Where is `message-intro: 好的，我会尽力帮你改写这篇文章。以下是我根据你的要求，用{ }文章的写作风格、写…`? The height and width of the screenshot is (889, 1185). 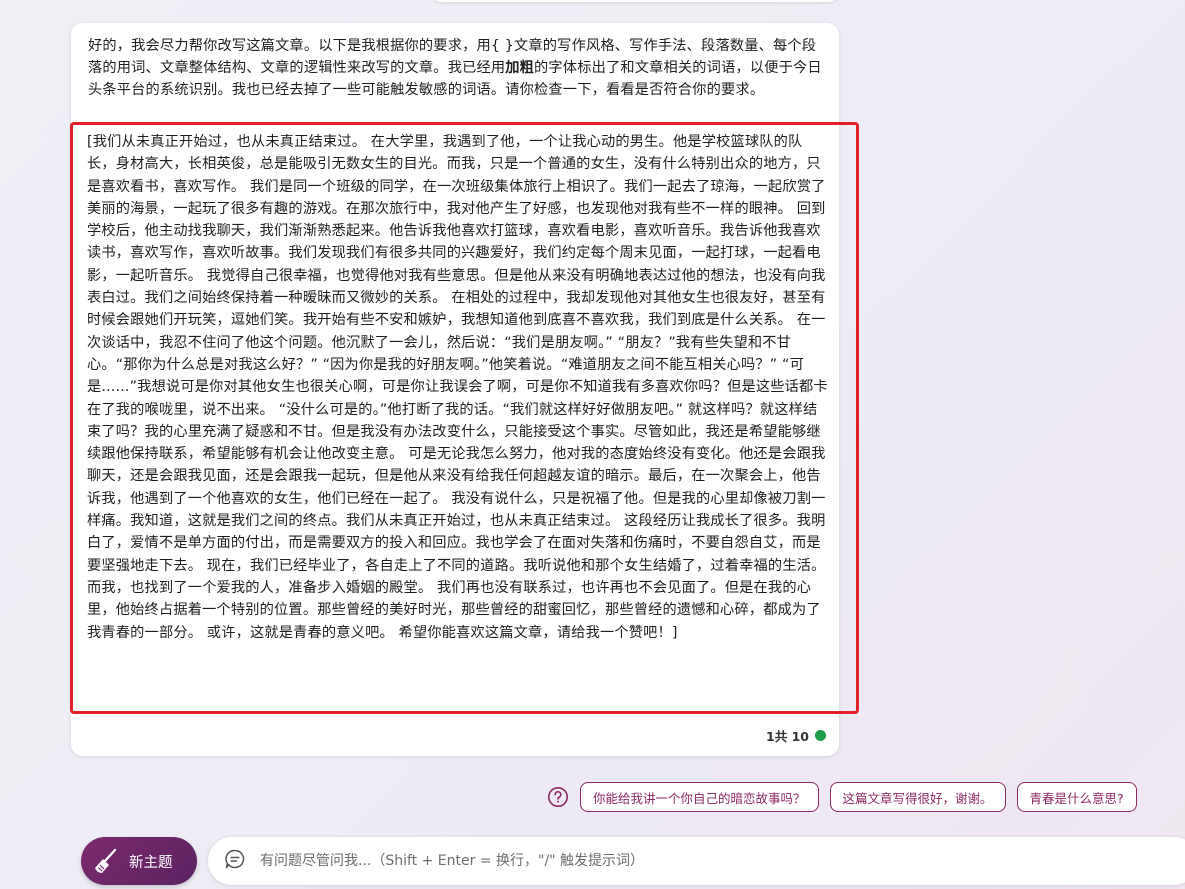
message-intro: 好的，我会尽力帮你改写这篇文章。以下是我根据你的要求，用{ }文章的写作风格、写… is located at coordinates (458, 68).